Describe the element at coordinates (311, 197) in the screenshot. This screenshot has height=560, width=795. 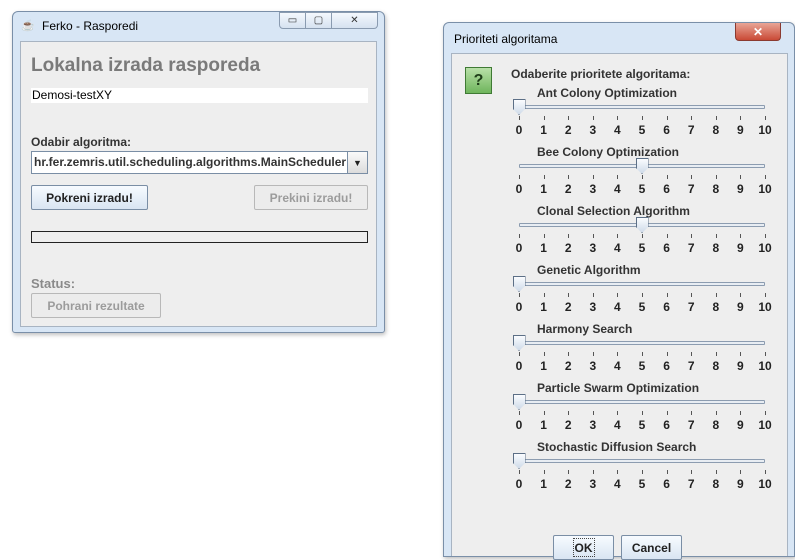
I see `stop-button: Prekini izradu!` at that location.